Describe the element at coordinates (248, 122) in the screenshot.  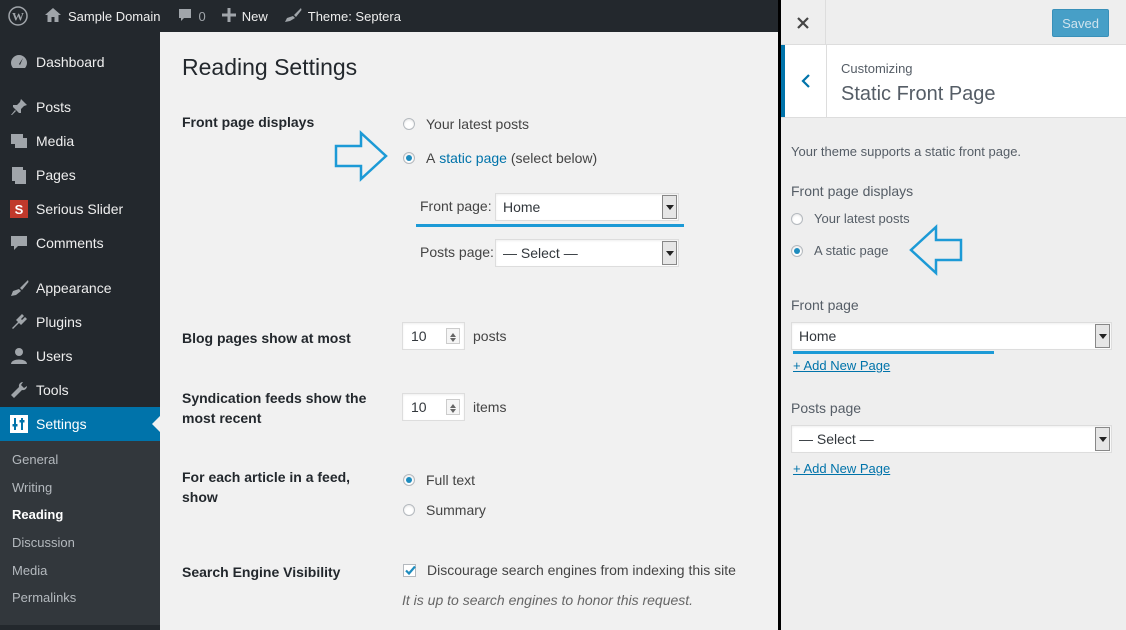
I see `front-page-displays-label: Front page displays` at that location.